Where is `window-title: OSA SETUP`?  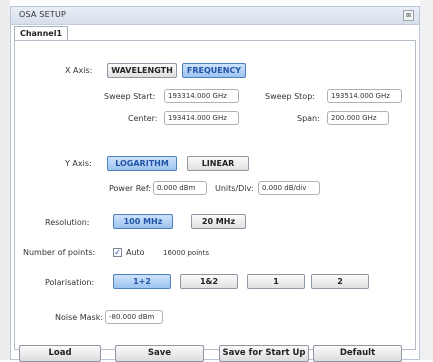 window-title: OSA SETUP is located at coordinates (43, 14).